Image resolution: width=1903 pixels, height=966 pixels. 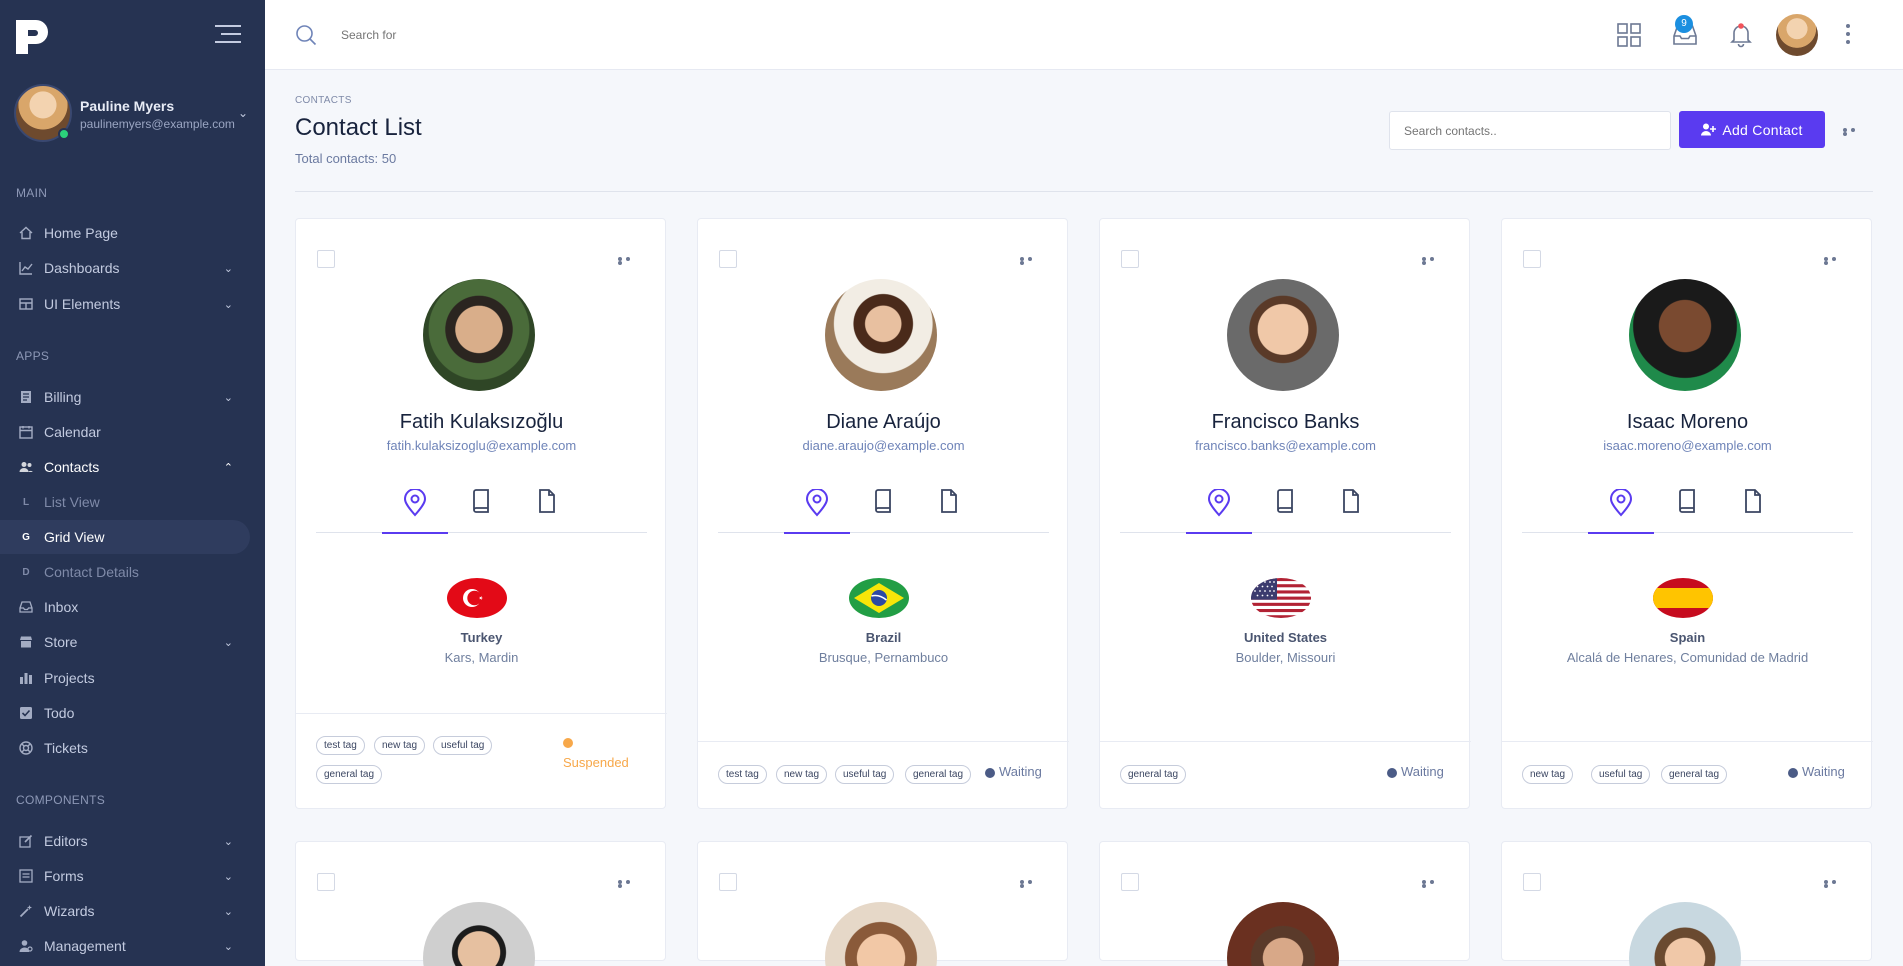 What do you see at coordinates (82, 304) in the screenshot?
I see `sidebar-item-label: UI Elements` at bounding box center [82, 304].